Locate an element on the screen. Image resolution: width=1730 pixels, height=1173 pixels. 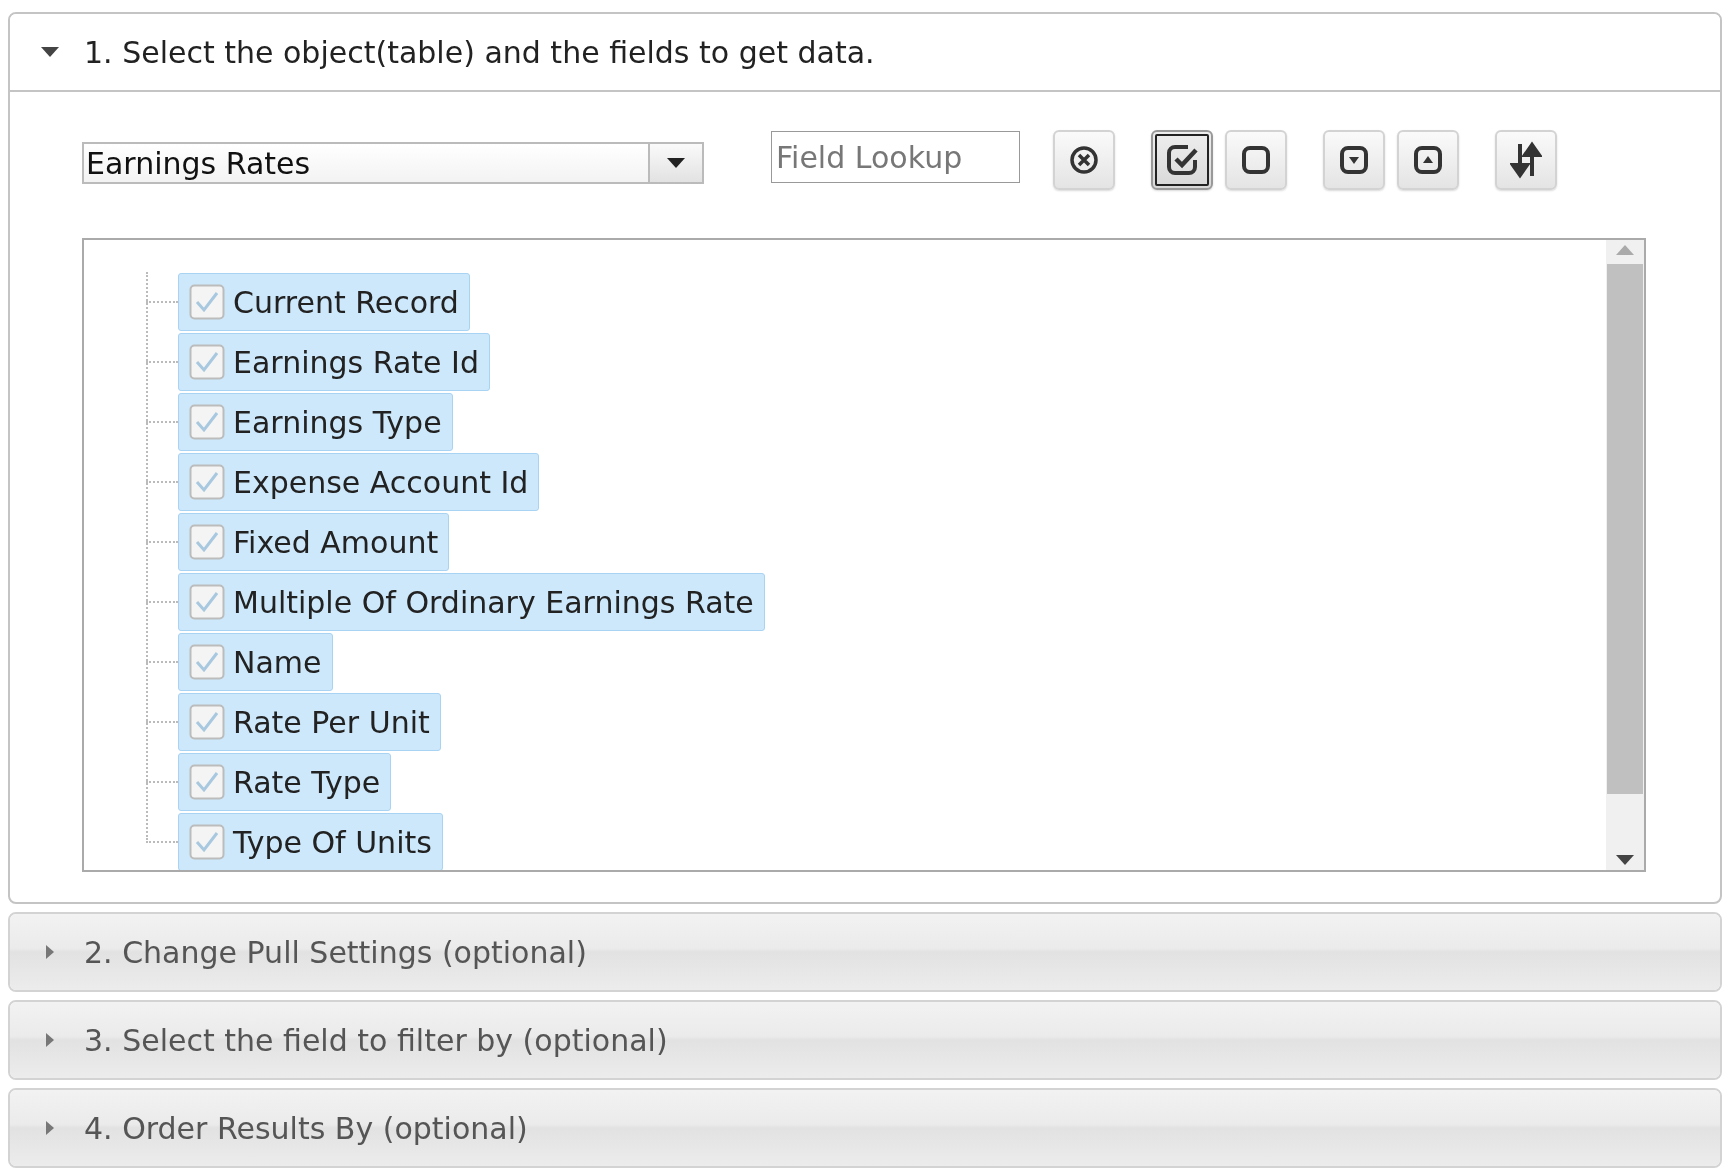
field-tree-item: Name is located at coordinates (255, 662).